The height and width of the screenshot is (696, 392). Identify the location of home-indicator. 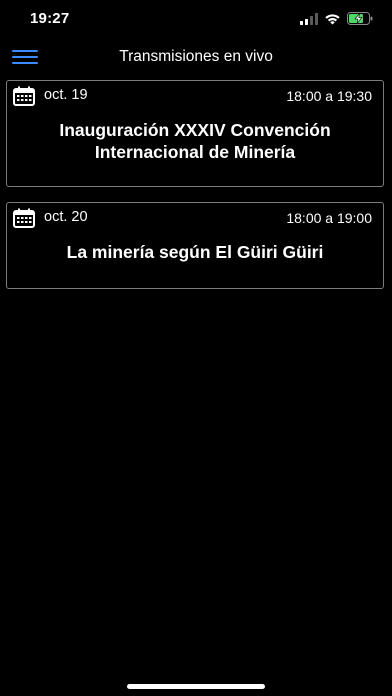
(196, 686).